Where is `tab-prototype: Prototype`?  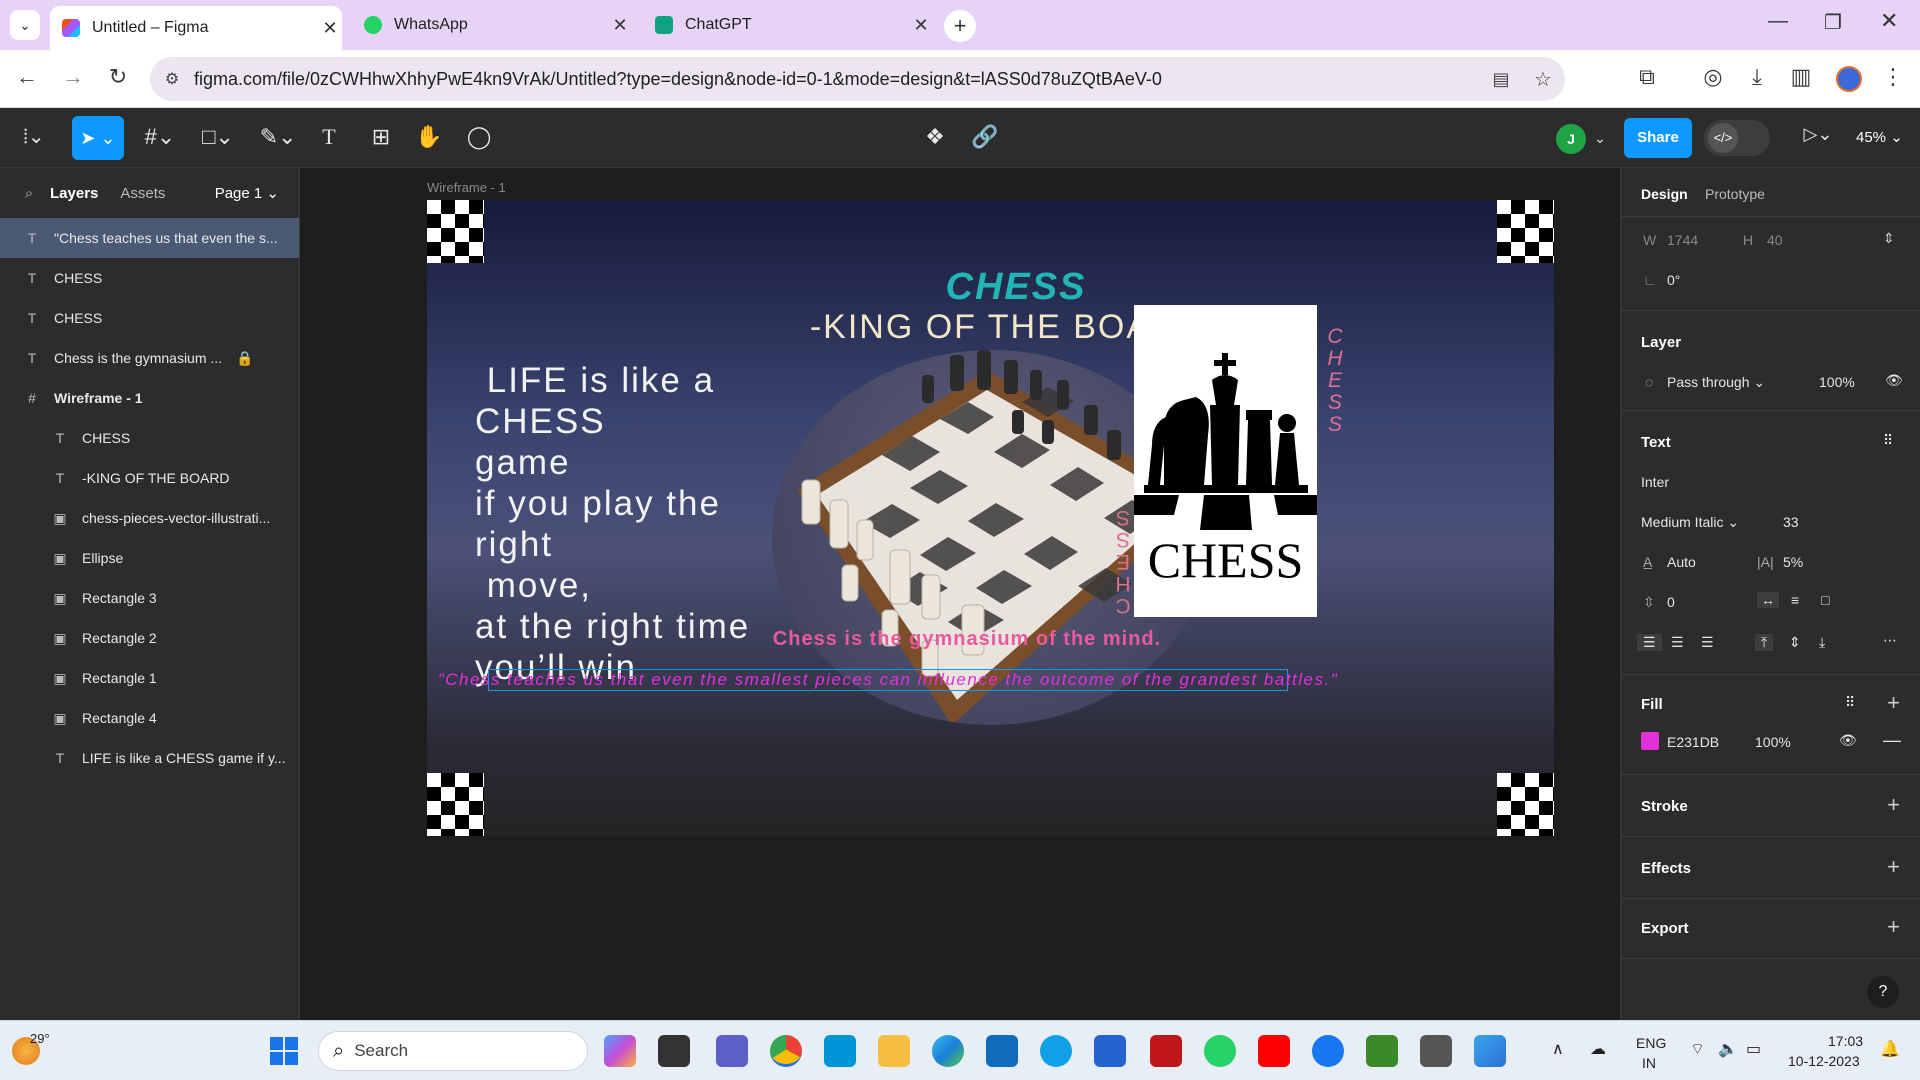 tab-prototype: Prototype is located at coordinates (1735, 194).